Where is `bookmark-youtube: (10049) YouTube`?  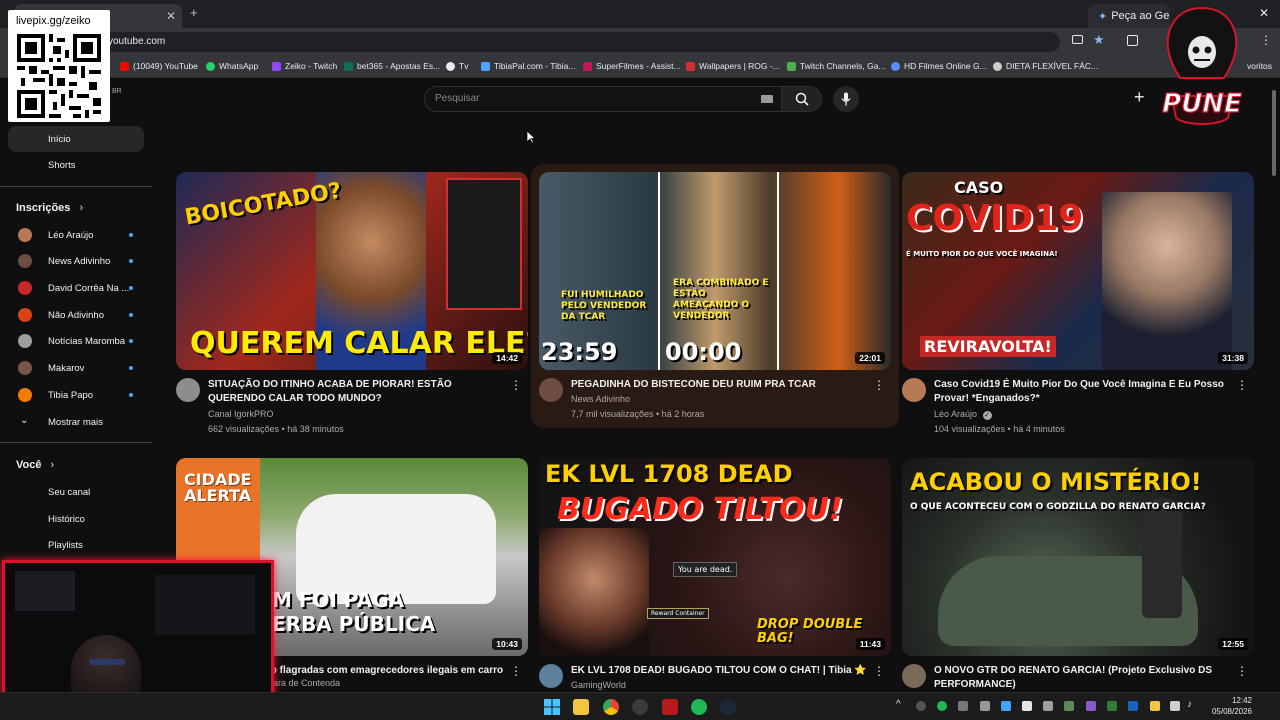
bookmark-youtube: (10049) YouTube is located at coordinates (159, 66).